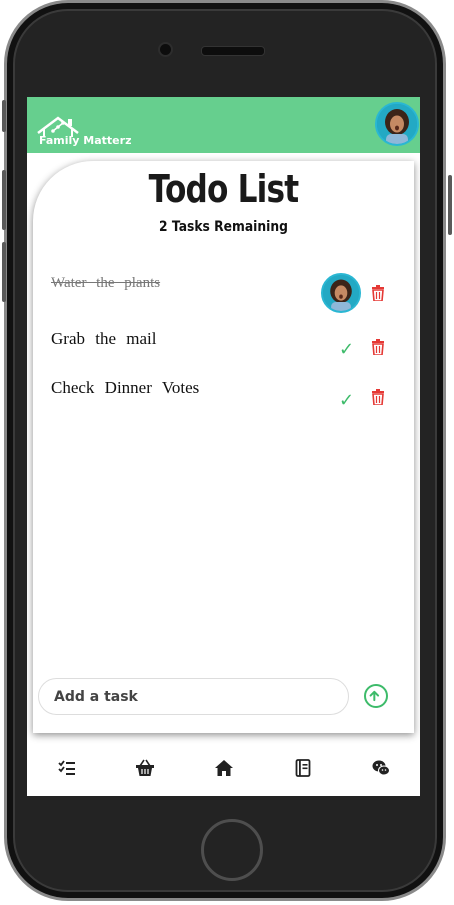  Describe the element at coordinates (223, 125) in the screenshot. I see `app-header: Family Matterz` at that location.